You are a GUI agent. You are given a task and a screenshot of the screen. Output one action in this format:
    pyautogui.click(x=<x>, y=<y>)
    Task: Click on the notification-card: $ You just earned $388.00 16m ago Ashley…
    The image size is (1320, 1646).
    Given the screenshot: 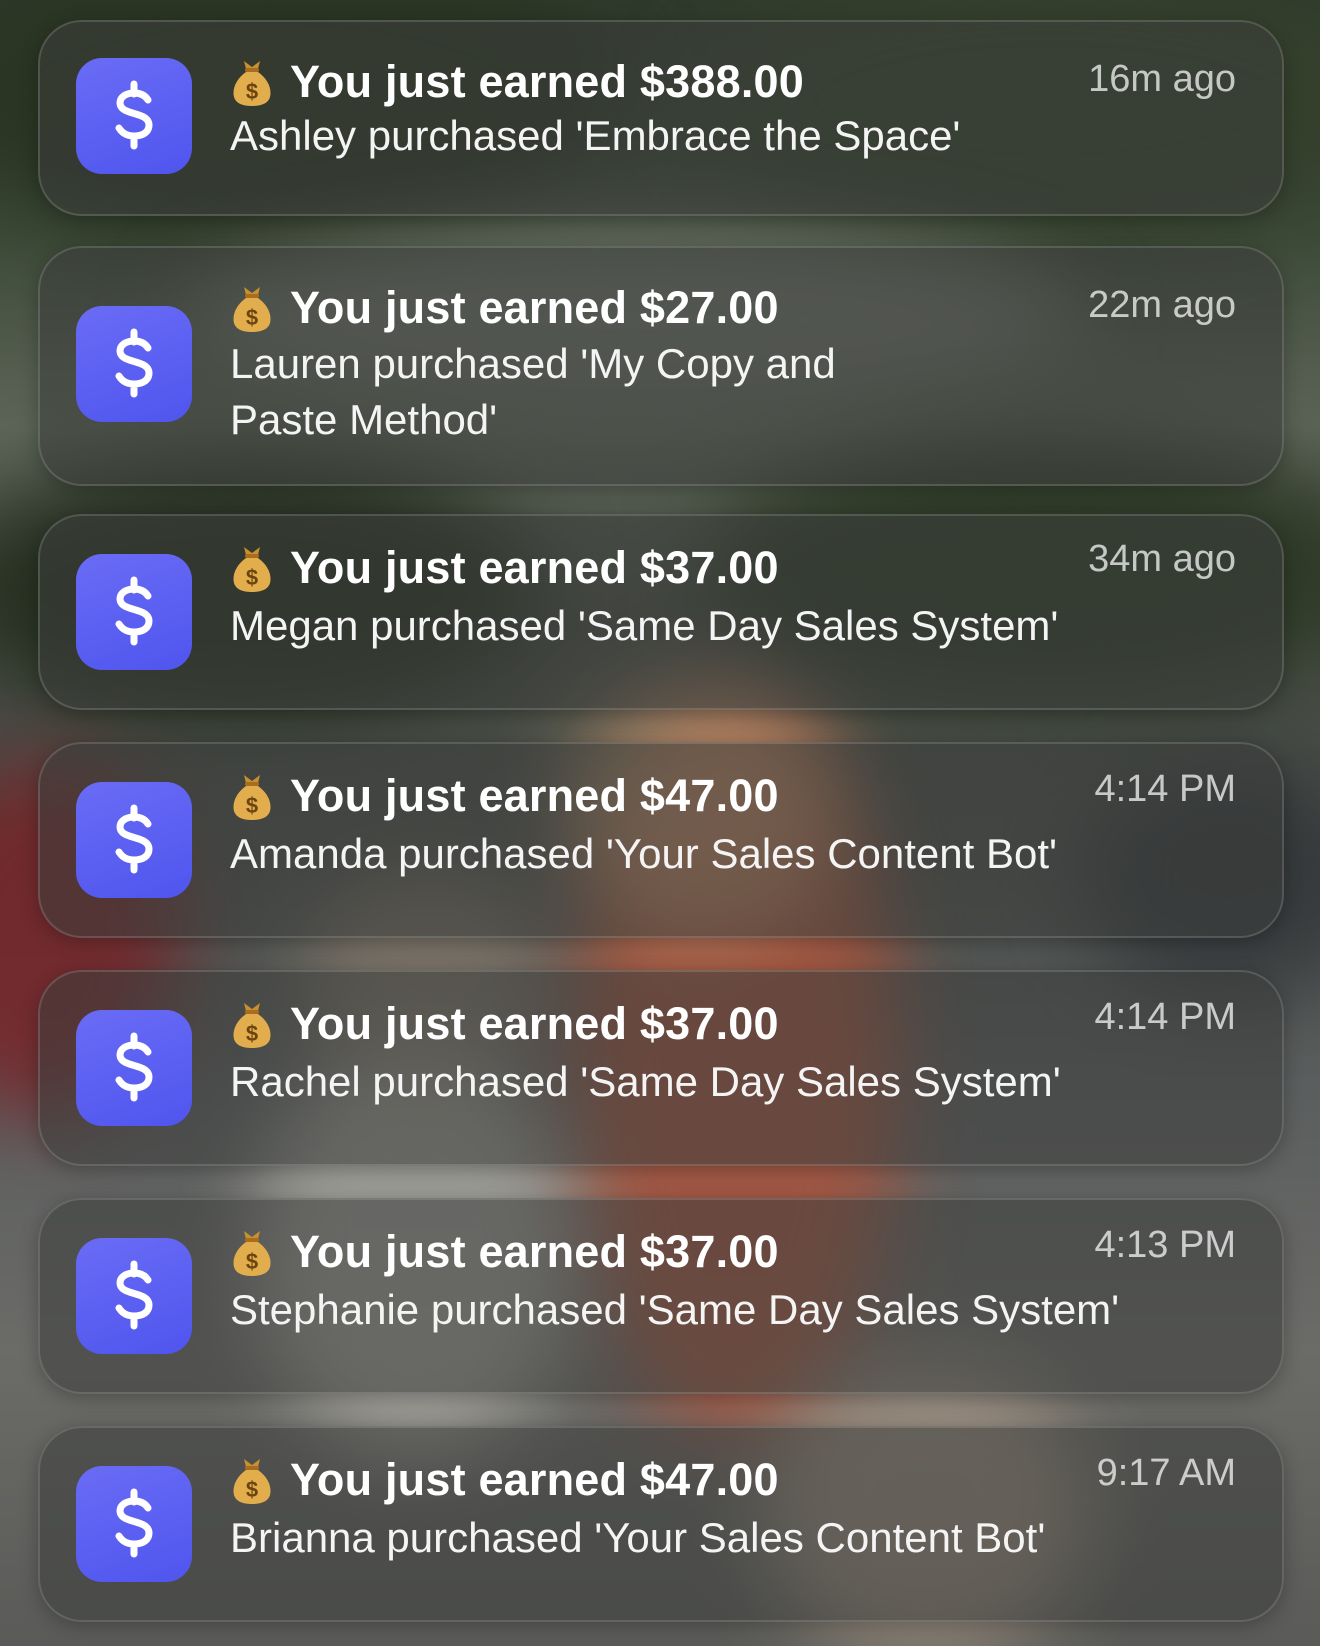 What is the action you would take?
    pyautogui.click(x=661, y=118)
    